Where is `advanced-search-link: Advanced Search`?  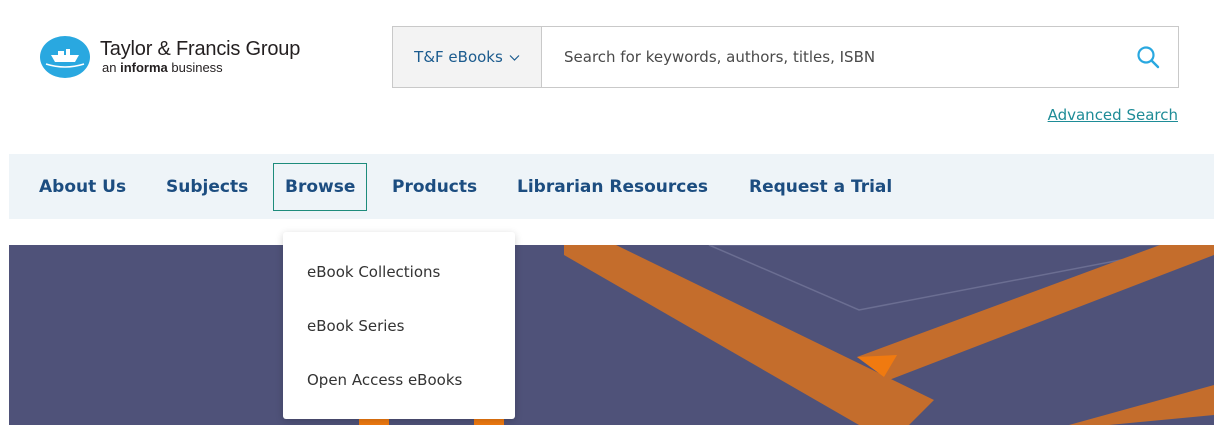
advanced-search-link: Advanced Search is located at coordinates (1113, 115).